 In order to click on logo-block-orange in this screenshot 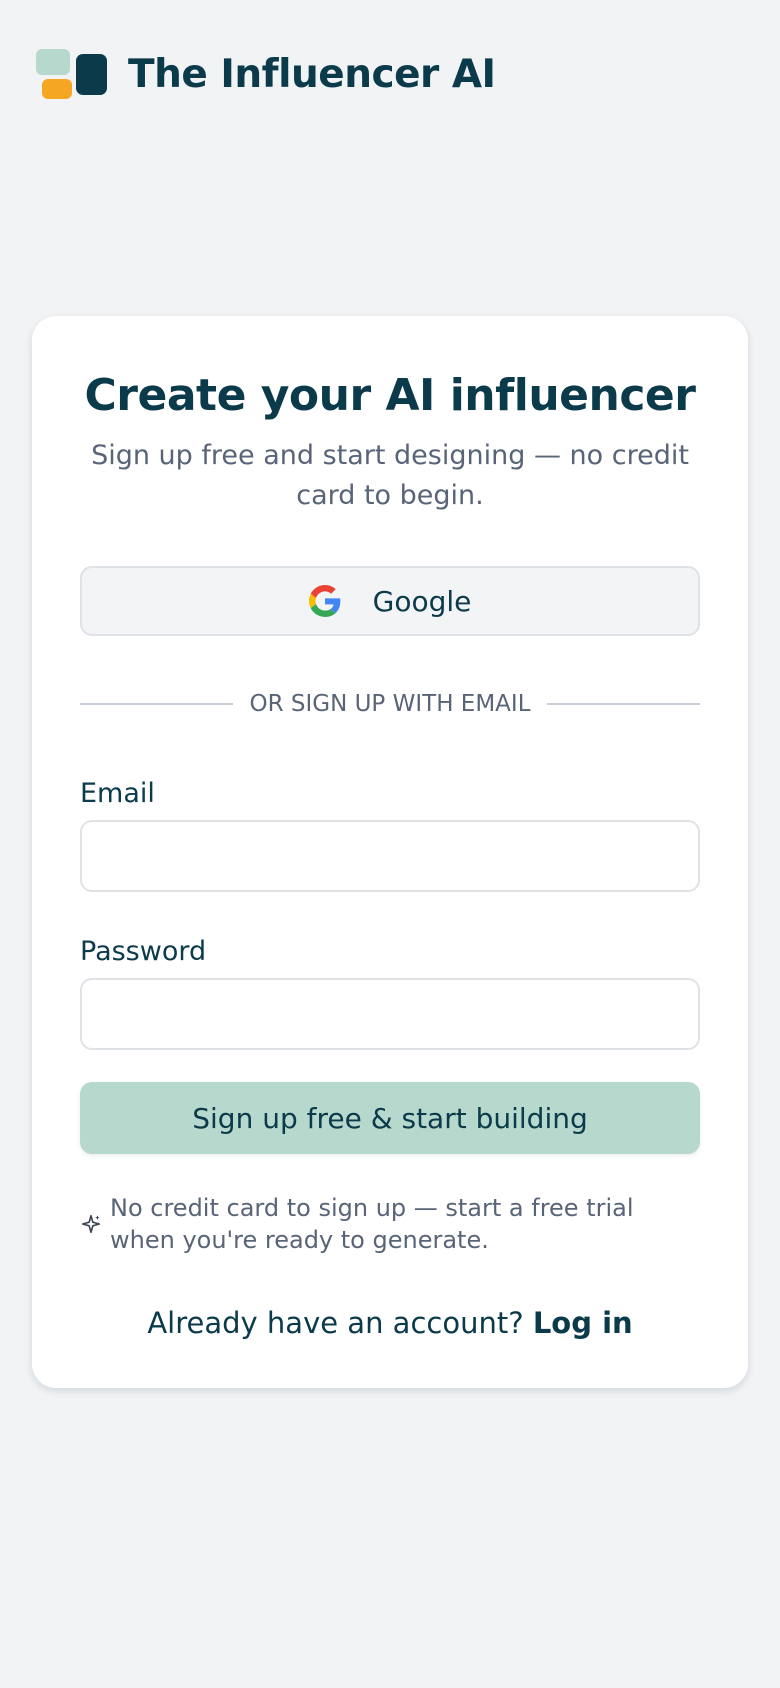, I will do `click(57, 89)`.